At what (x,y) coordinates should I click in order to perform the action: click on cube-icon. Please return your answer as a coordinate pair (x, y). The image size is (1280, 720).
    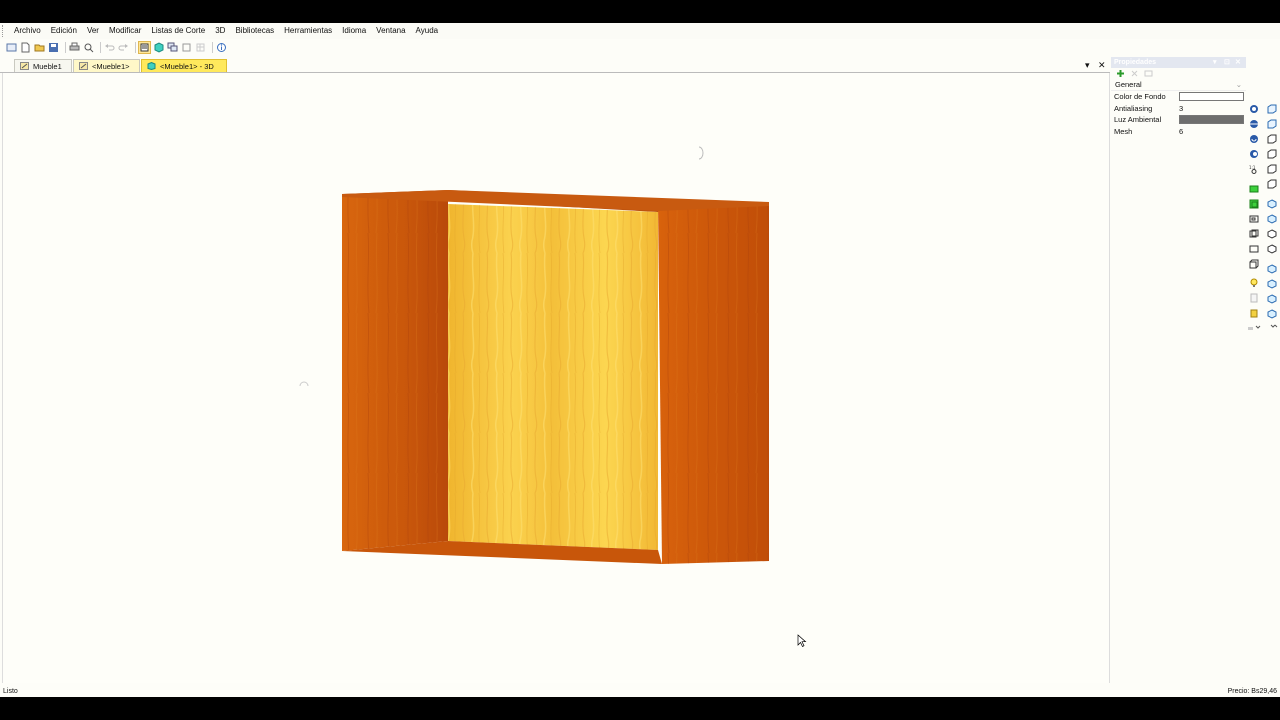
    Looking at the image, I should click on (151, 66).